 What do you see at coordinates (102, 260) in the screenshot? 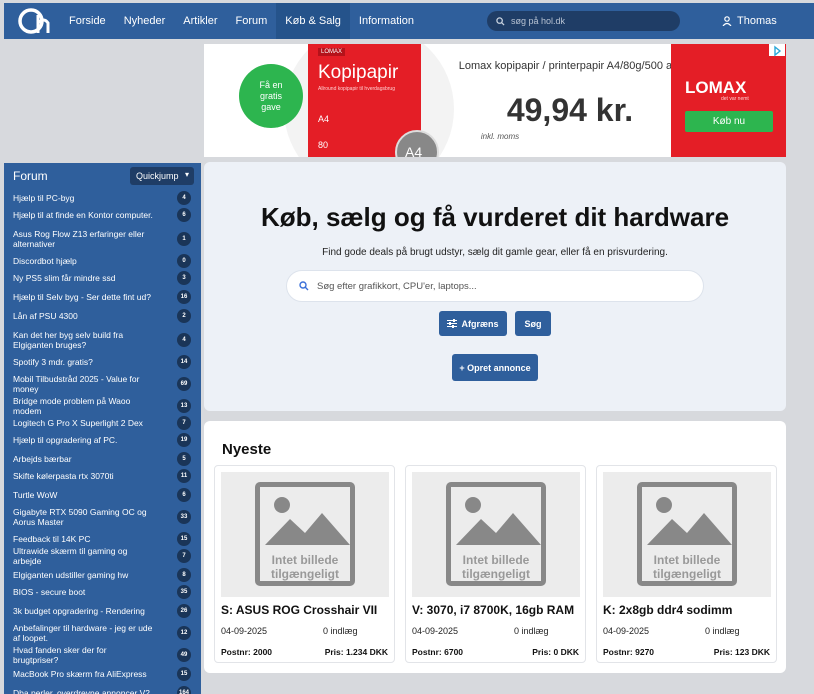
I see `sidebar-thread-item: Discordbot hjælp 0` at bounding box center [102, 260].